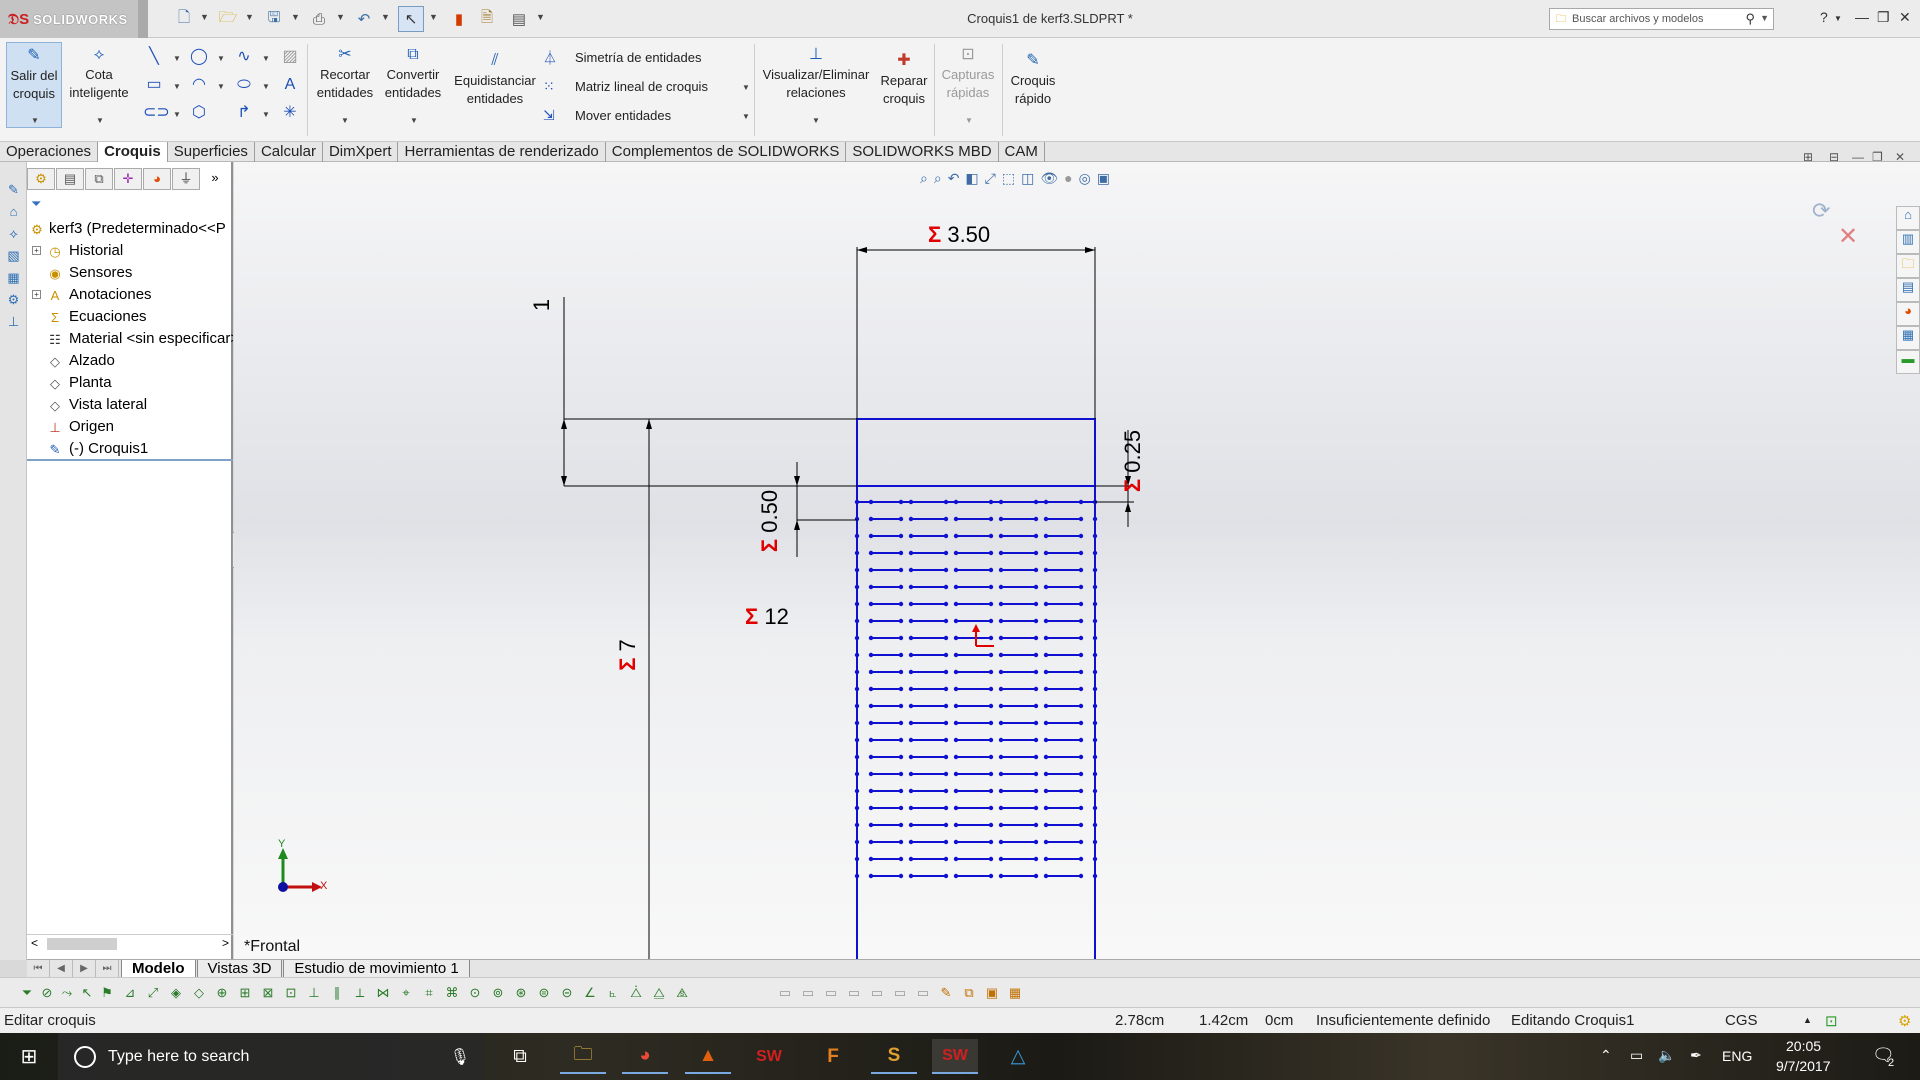 Image resolution: width=1920 pixels, height=1080 pixels. Describe the element at coordinates (769, 1056) in the screenshot. I see `solidworks-2015-taskbar-icon: SW` at that location.